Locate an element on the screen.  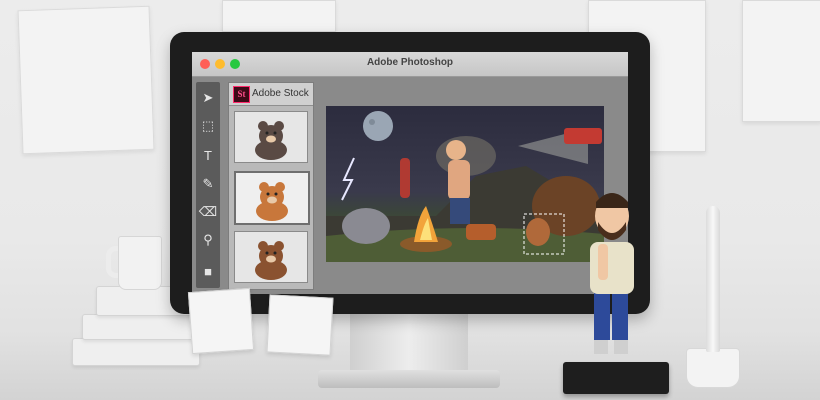
pen-holder is located at coordinates (713, 368).